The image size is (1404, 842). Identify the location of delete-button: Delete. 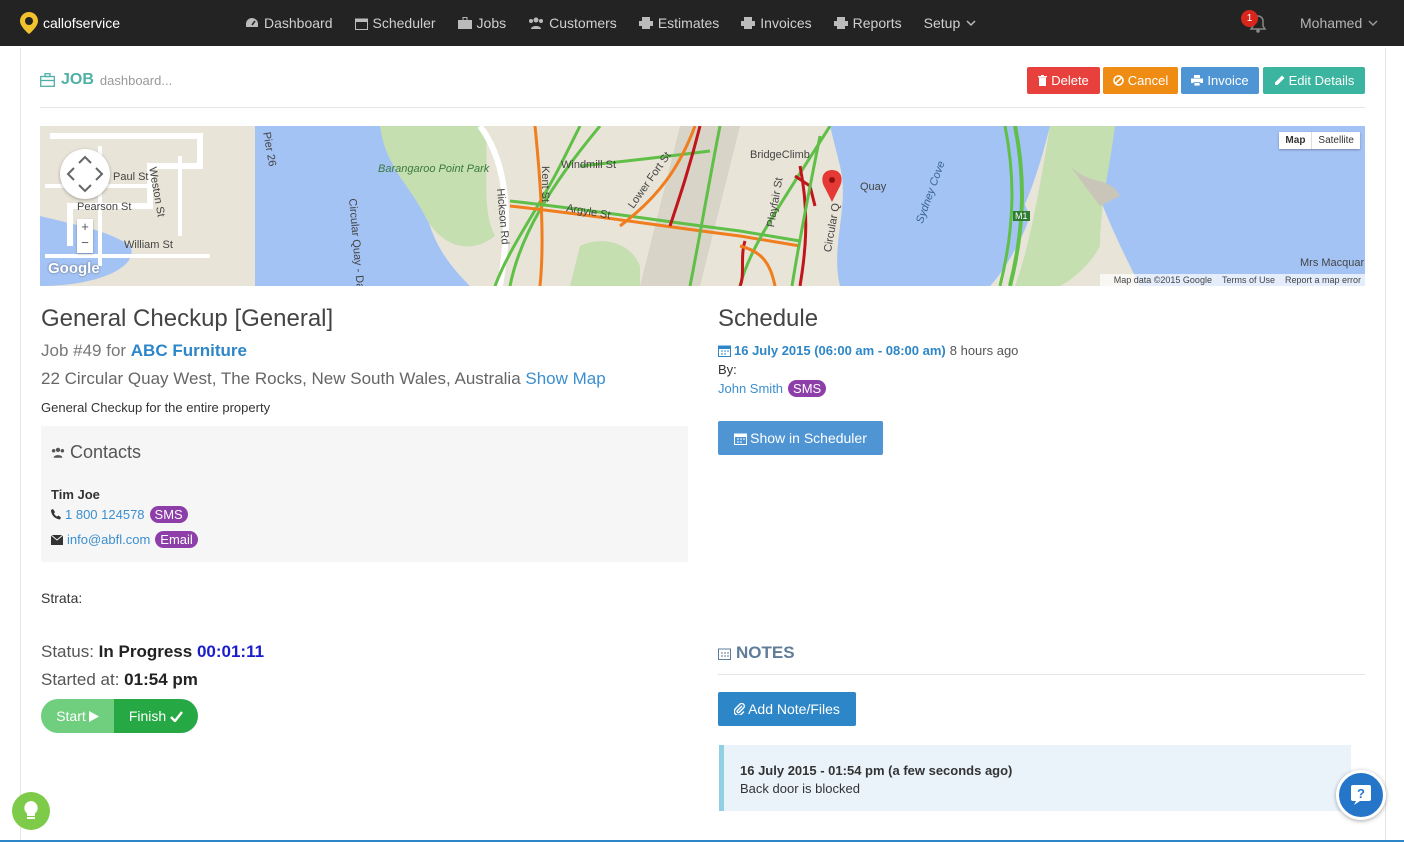
(1063, 80).